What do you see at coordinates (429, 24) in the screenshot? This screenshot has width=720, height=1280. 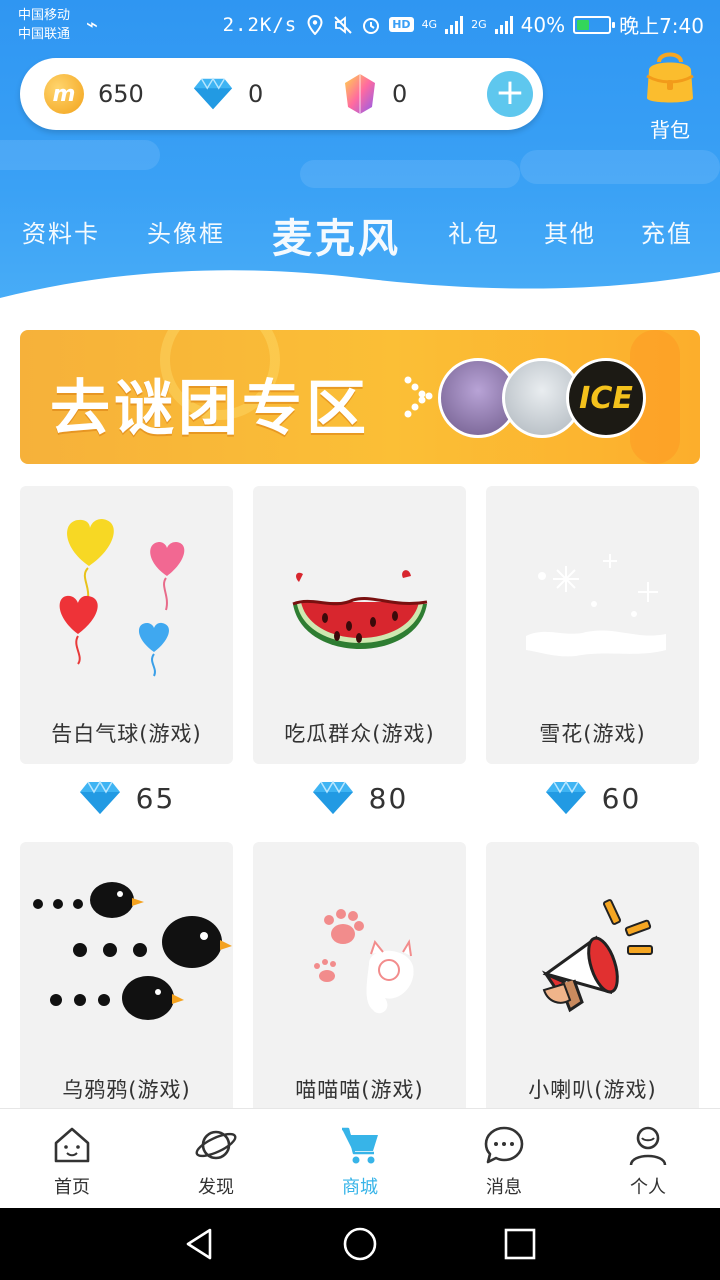 I see `network-type-1: 4G` at bounding box center [429, 24].